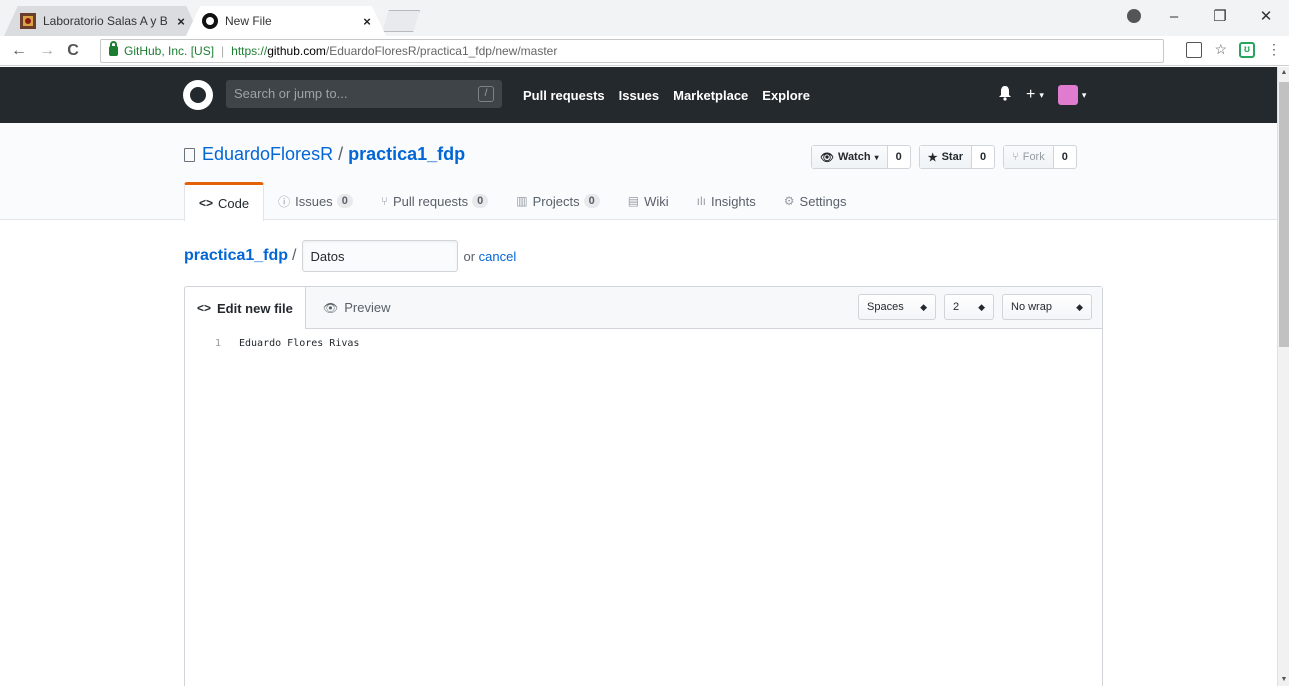 The height and width of the screenshot is (686, 1289). Describe the element at coordinates (1174, 16) in the screenshot. I see `minimize-icon: –` at that location.